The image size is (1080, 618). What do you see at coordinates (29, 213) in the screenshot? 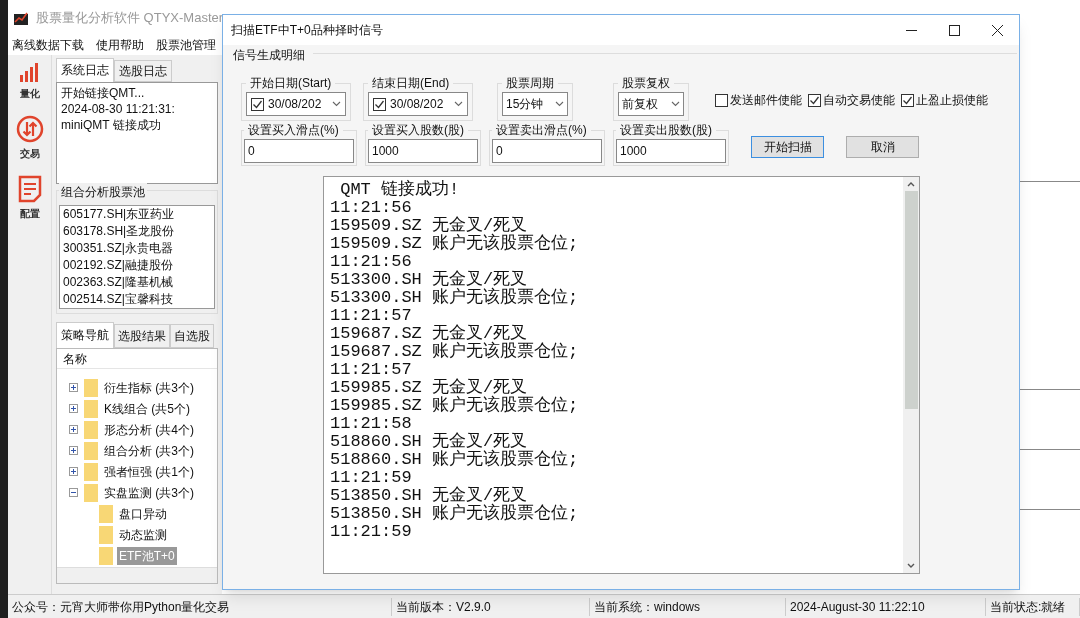
I see `sidebar-label: 配置` at bounding box center [29, 213].